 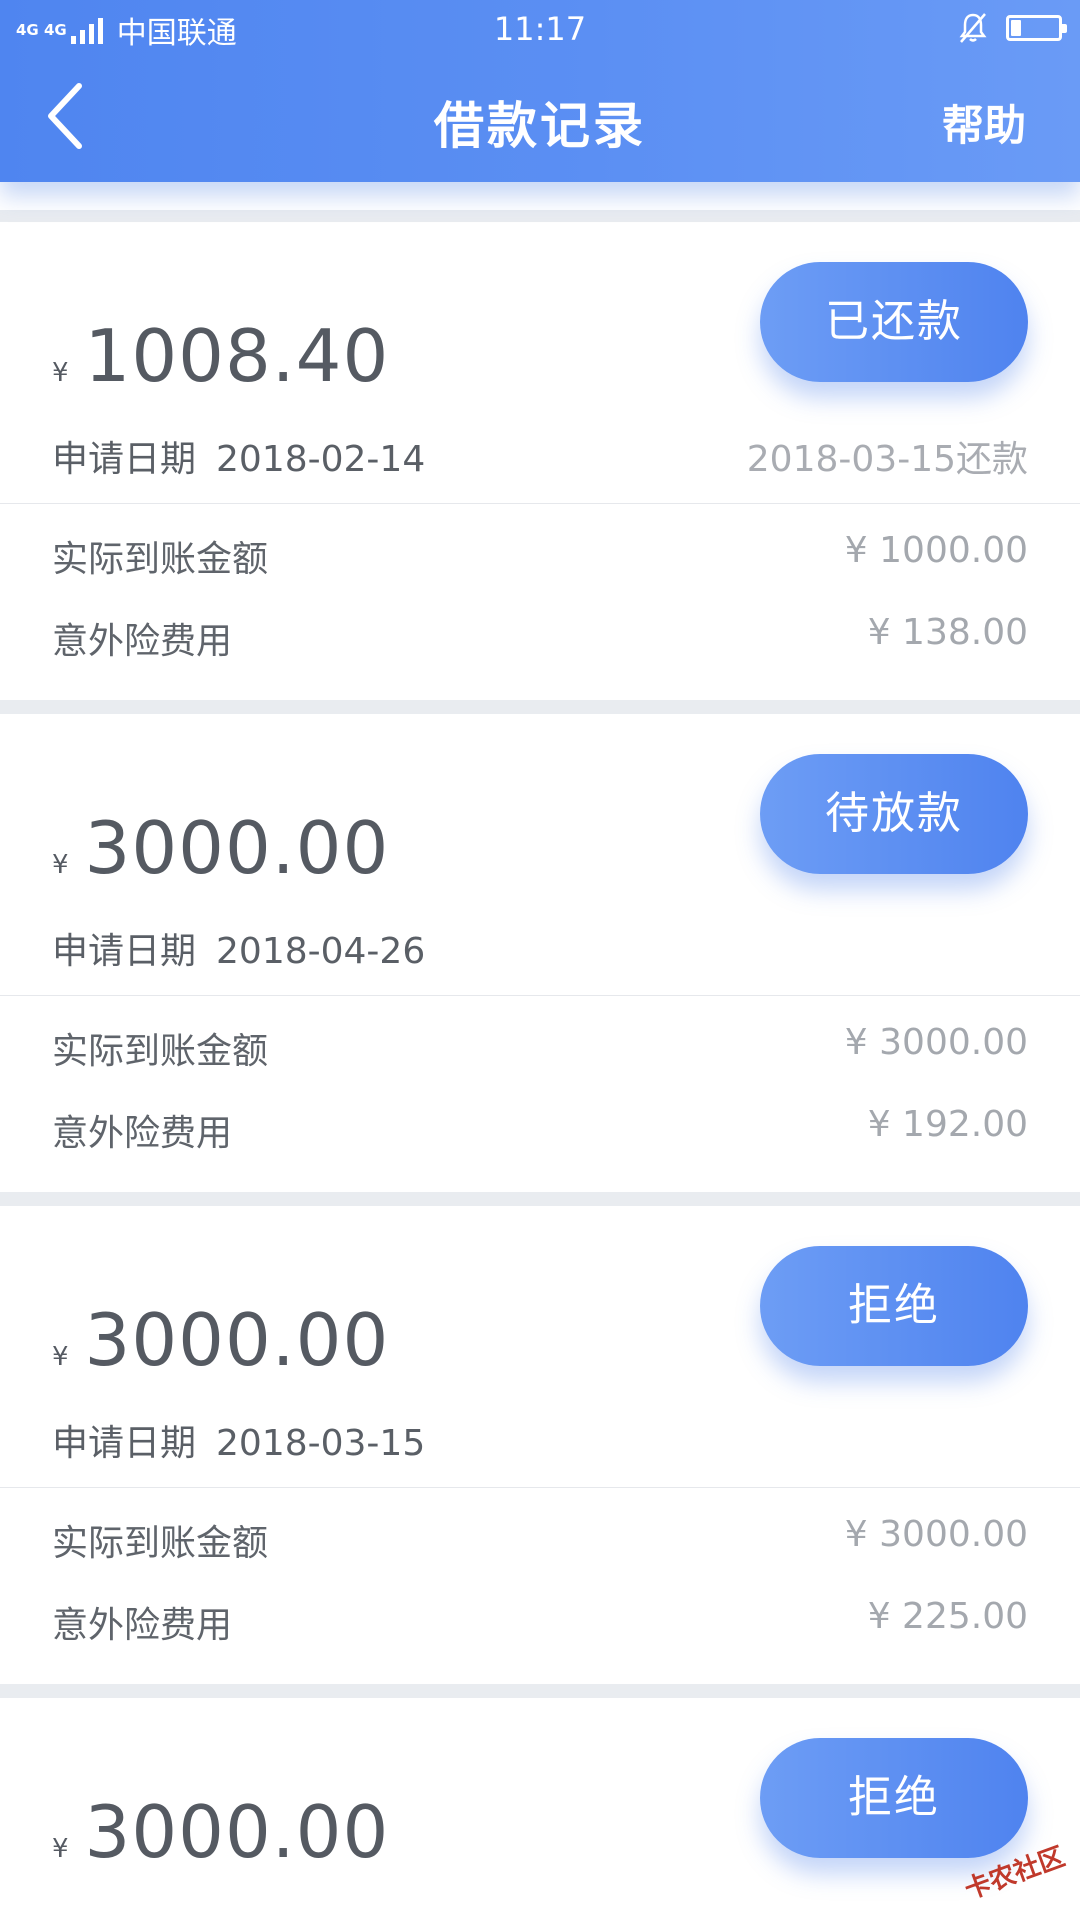 I want to click on card-details: 实际到账金额 ¥ 3000.00 意外险费用 ¥ 225.00, so click(x=540, y=1586).